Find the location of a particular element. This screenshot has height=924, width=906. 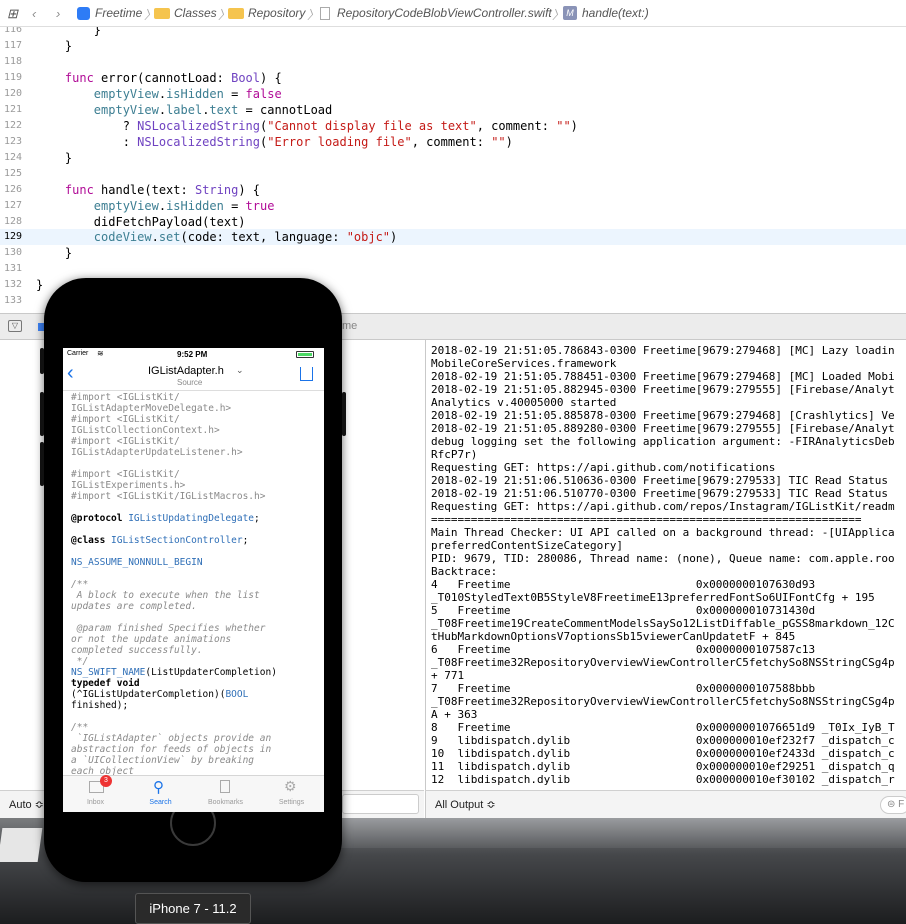

breadcrumb-method: handle(text:) is located at coordinates (615, 13).